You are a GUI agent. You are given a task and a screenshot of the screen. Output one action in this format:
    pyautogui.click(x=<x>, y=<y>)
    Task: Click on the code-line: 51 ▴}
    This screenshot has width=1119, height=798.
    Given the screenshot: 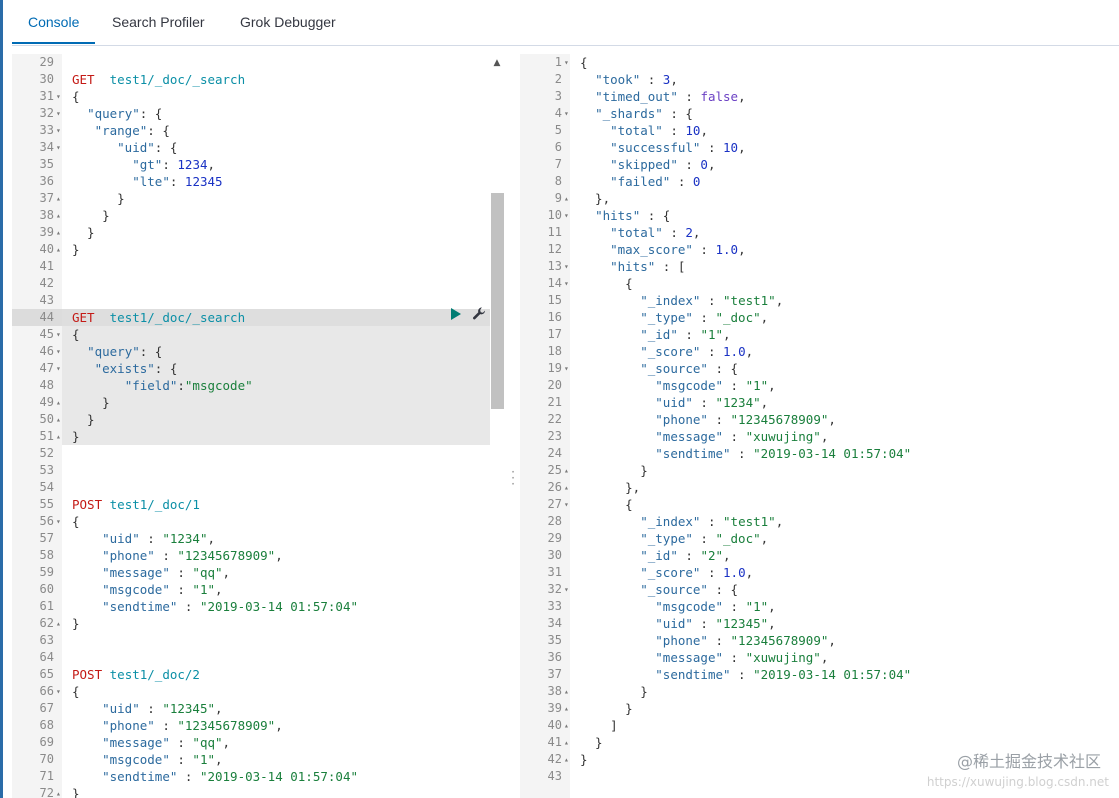 What is the action you would take?
    pyautogui.click(x=251, y=436)
    